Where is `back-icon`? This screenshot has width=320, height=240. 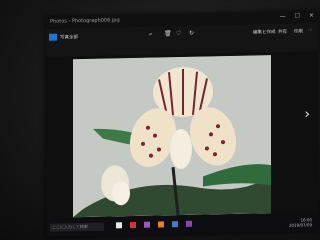 back-icon is located at coordinates (53, 37).